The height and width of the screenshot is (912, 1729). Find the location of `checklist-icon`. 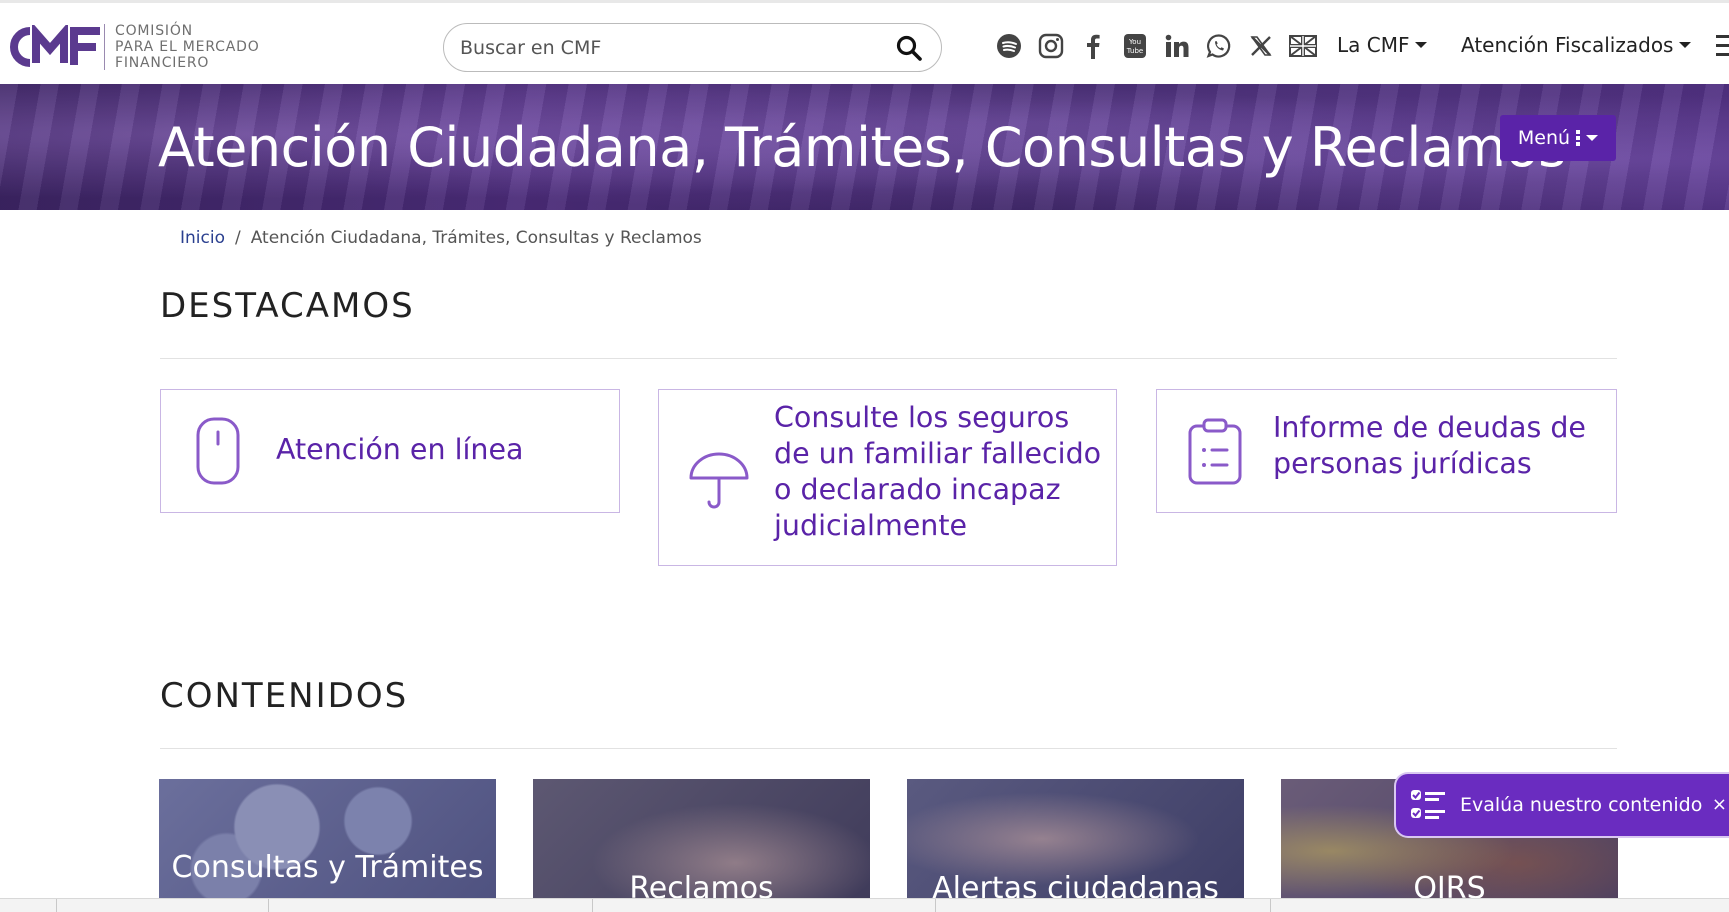

checklist-icon is located at coordinates (1428, 804).